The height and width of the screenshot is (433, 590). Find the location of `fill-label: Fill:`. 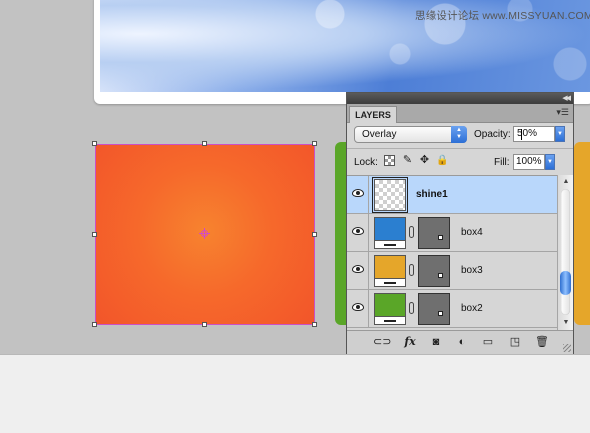

fill-label: Fill: is located at coordinates (502, 162).